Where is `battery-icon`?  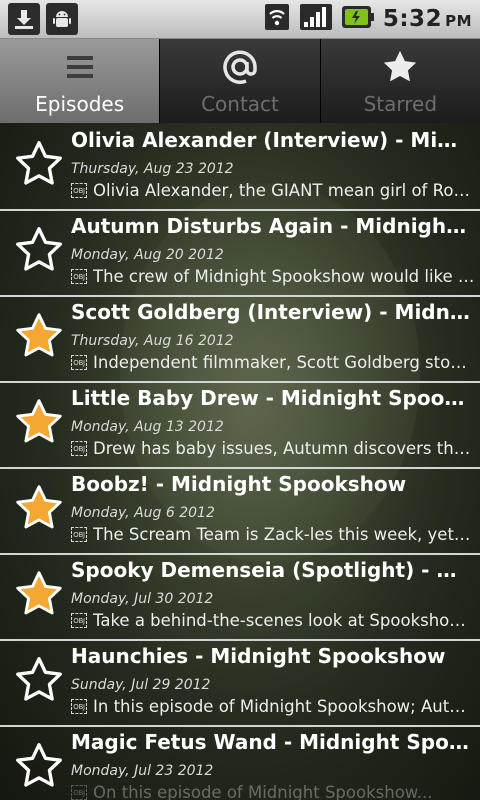
battery-icon is located at coordinates (358, 19).